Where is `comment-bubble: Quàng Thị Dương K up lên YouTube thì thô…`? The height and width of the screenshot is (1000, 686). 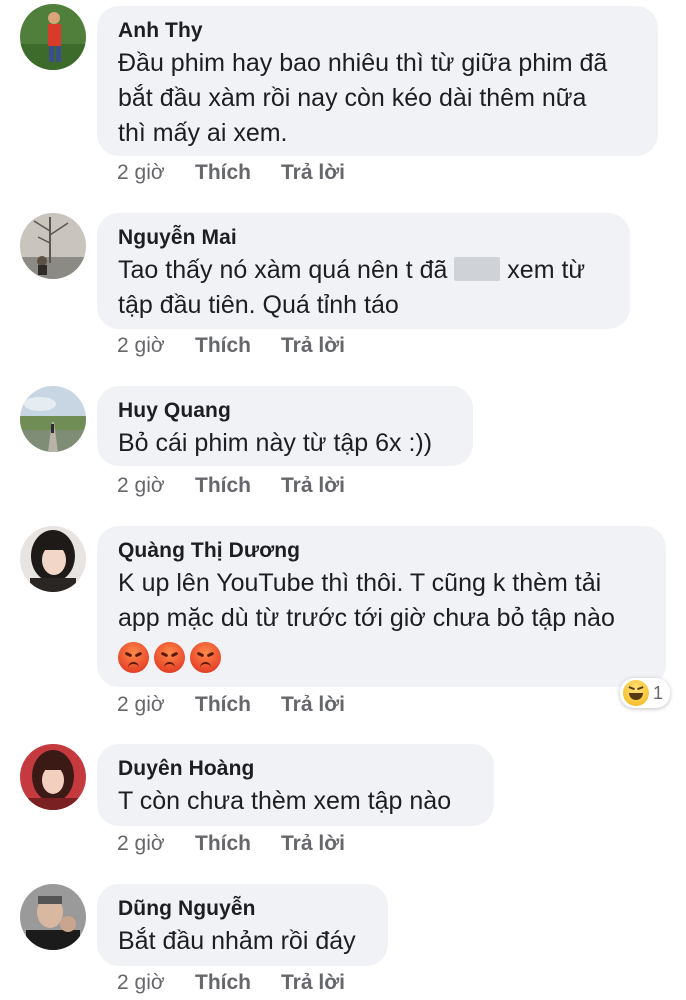
comment-bubble: Quàng Thị Dương K up lên YouTube thì thô… is located at coordinates (381, 606).